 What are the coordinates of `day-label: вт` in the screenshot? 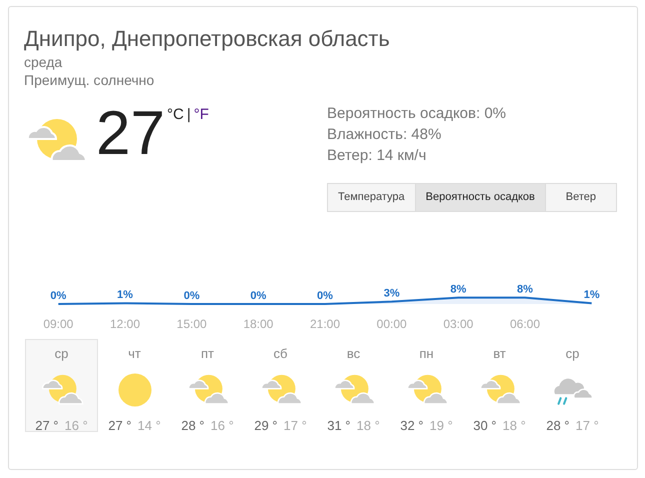 It's located at (499, 354).